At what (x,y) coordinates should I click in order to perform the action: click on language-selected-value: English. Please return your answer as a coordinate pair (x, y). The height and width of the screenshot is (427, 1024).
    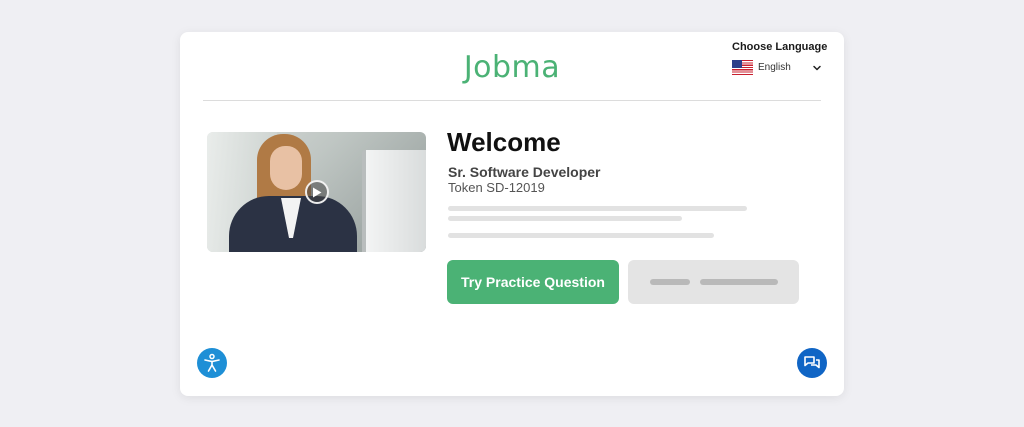
    Looking at the image, I should click on (774, 67).